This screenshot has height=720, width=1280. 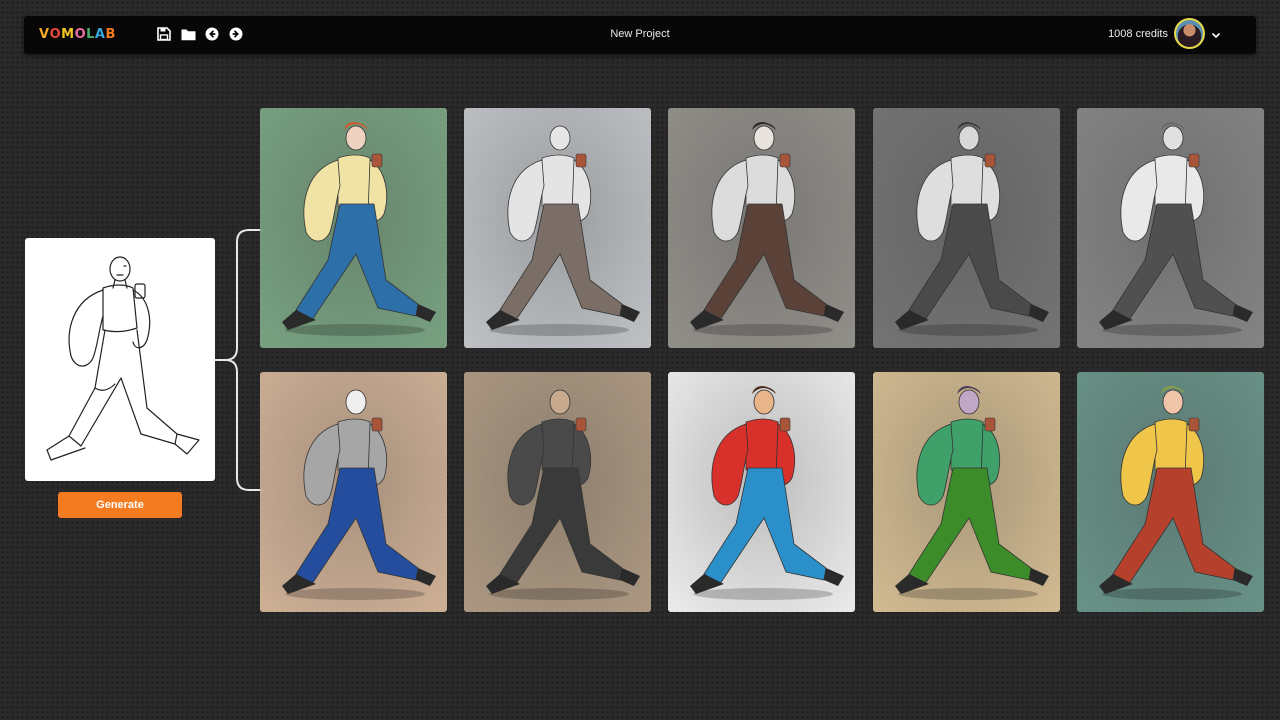 I want to click on source-sketch-image, so click(x=123, y=358).